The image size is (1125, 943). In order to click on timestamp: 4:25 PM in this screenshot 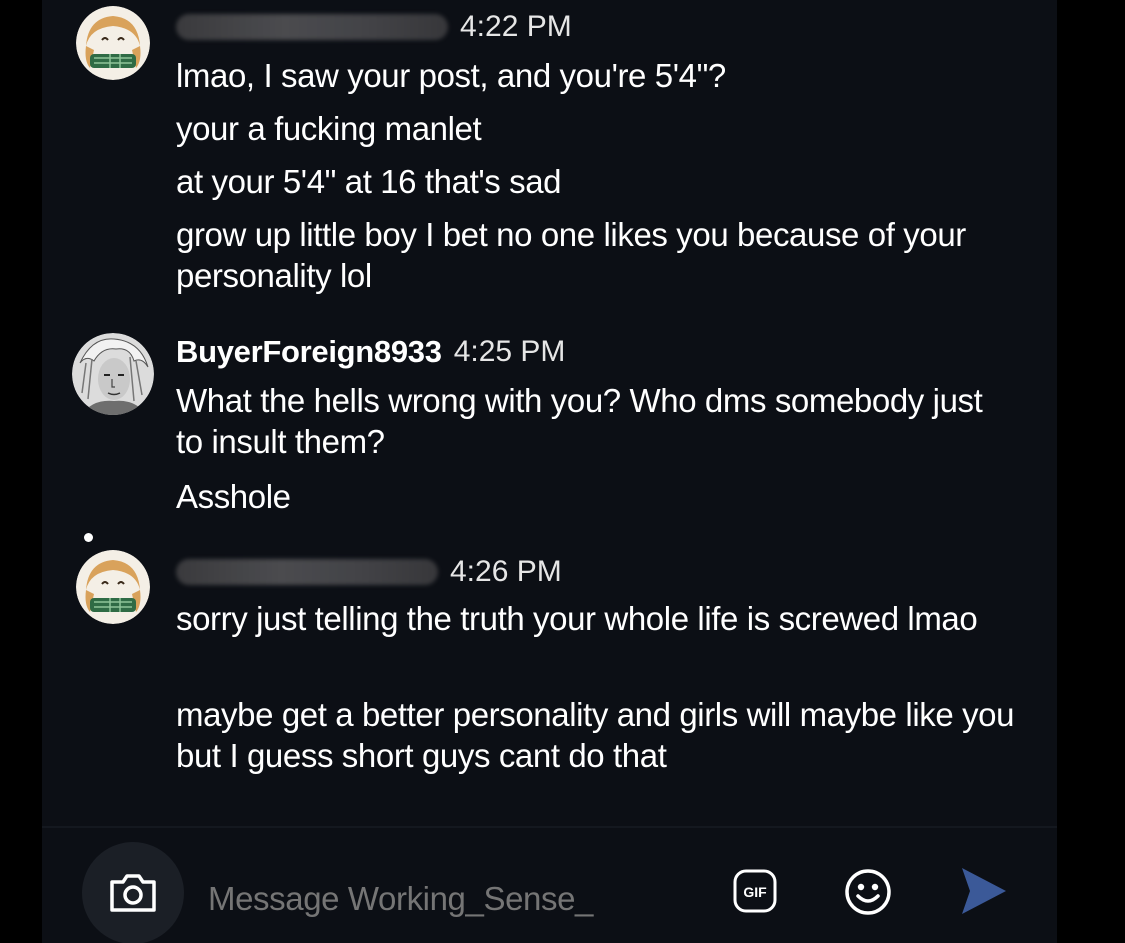, I will do `click(509, 351)`.